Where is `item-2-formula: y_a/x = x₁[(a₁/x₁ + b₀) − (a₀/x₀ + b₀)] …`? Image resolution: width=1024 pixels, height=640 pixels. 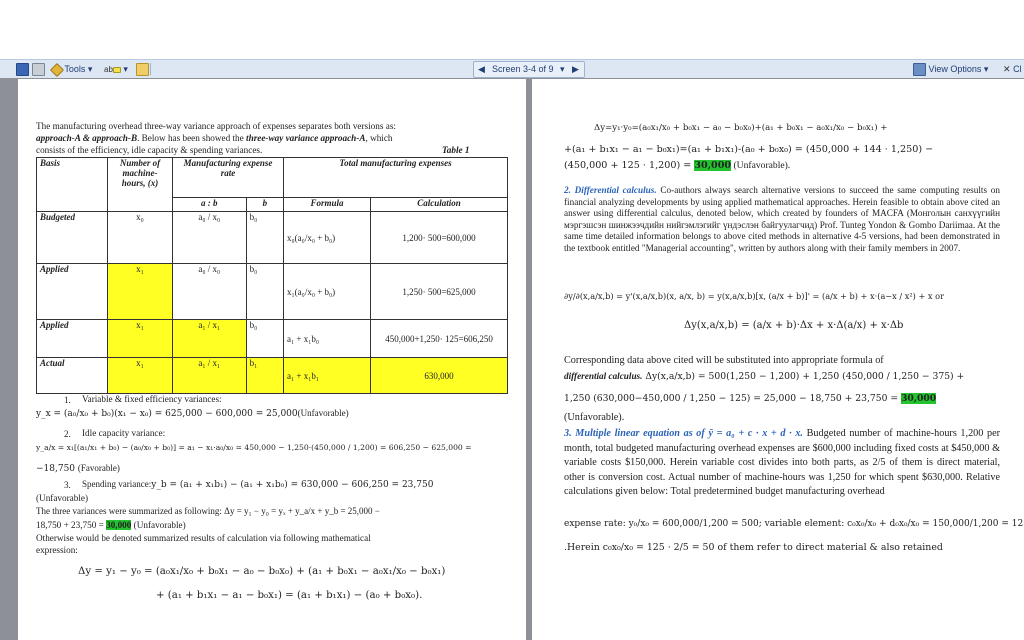 item-2-formula: y_a/x = x₁[(a₁/x₁ + b₀) − (a₀/x₀ + b₀)] … is located at coordinates (254, 447).